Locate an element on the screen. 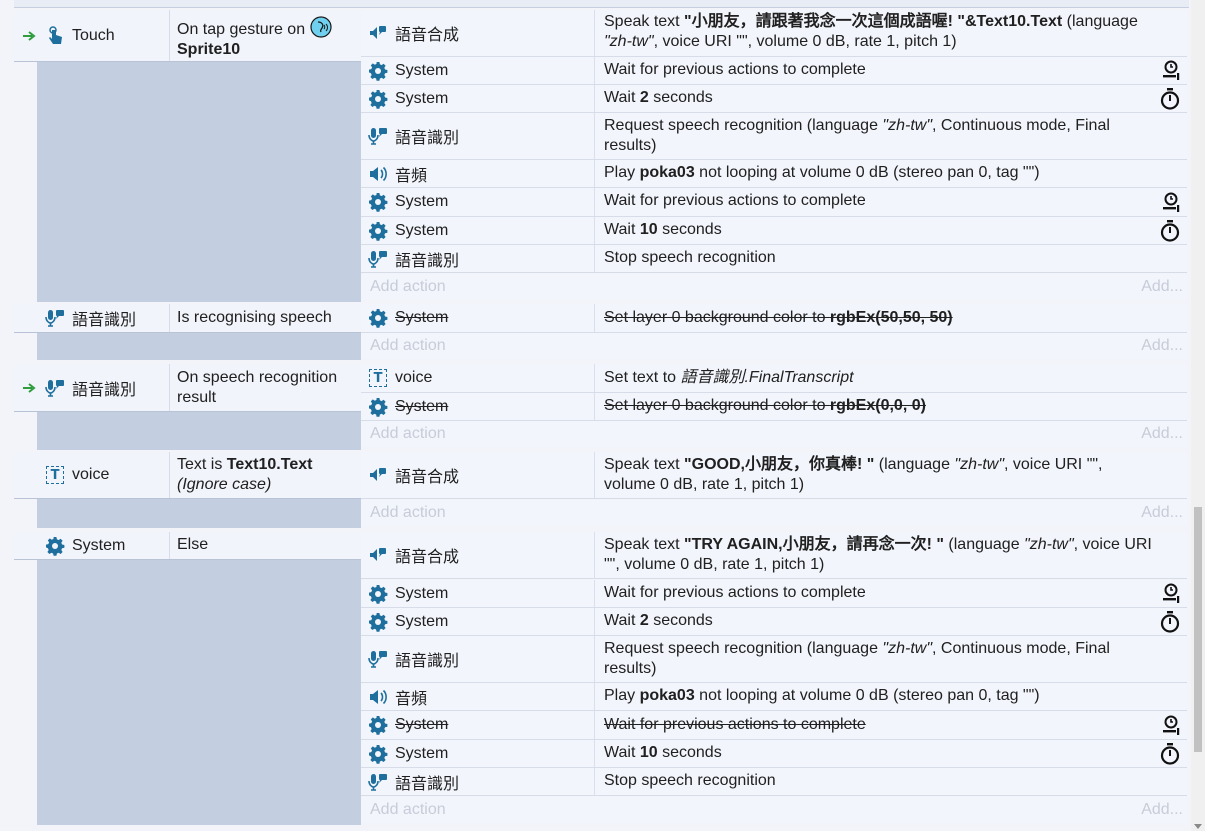  sprite-icon is located at coordinates (320, 27).